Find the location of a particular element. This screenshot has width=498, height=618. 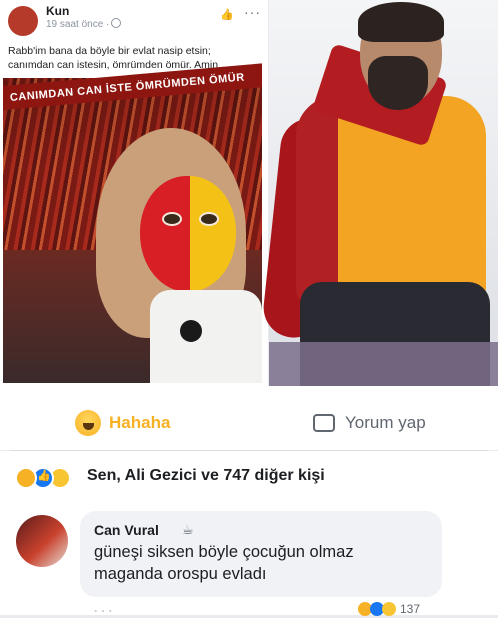

stadium-seat is located at coordinates (383, 364).